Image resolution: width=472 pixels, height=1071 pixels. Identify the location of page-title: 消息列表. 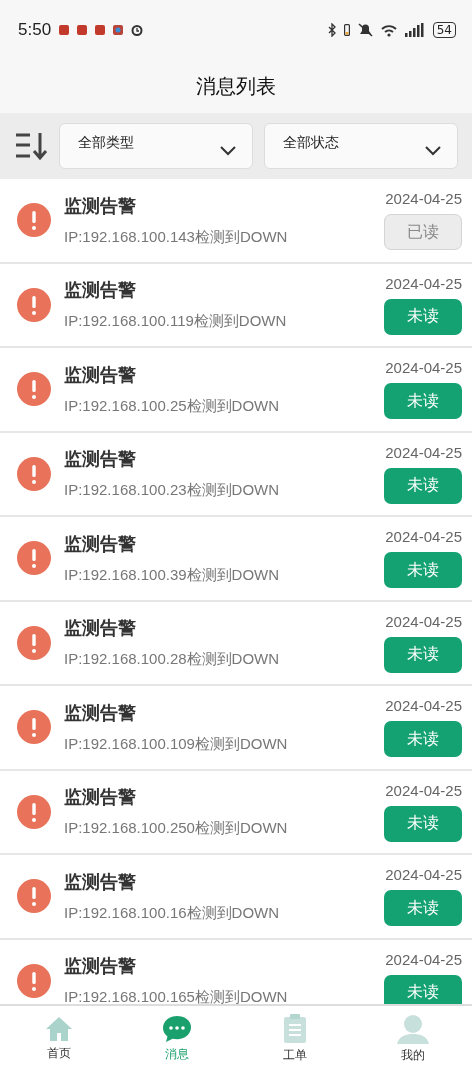
(236, 86).